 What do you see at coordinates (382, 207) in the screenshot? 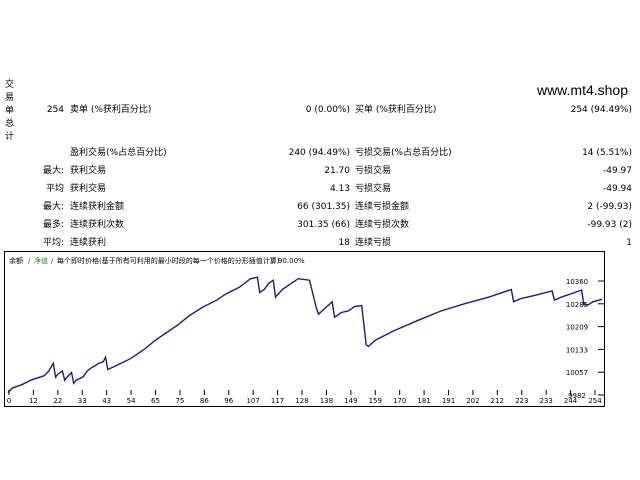
I see `max-consecutive-losses-amount-label: 连续亏损金额` at bounding box center [382, 207].